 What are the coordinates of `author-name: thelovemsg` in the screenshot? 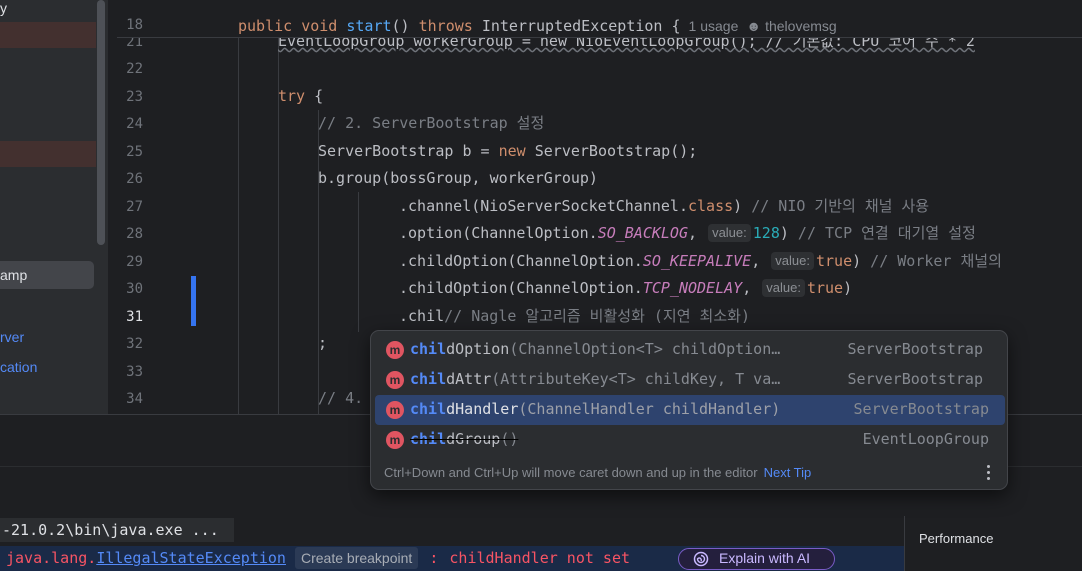 It's located at (801, 26).